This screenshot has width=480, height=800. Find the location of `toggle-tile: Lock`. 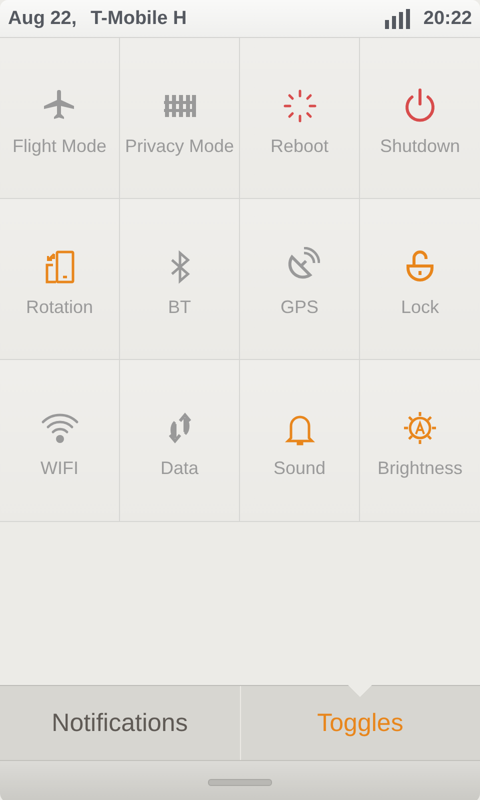

toggle-tile: Lock is located at coordinates (420, 279).